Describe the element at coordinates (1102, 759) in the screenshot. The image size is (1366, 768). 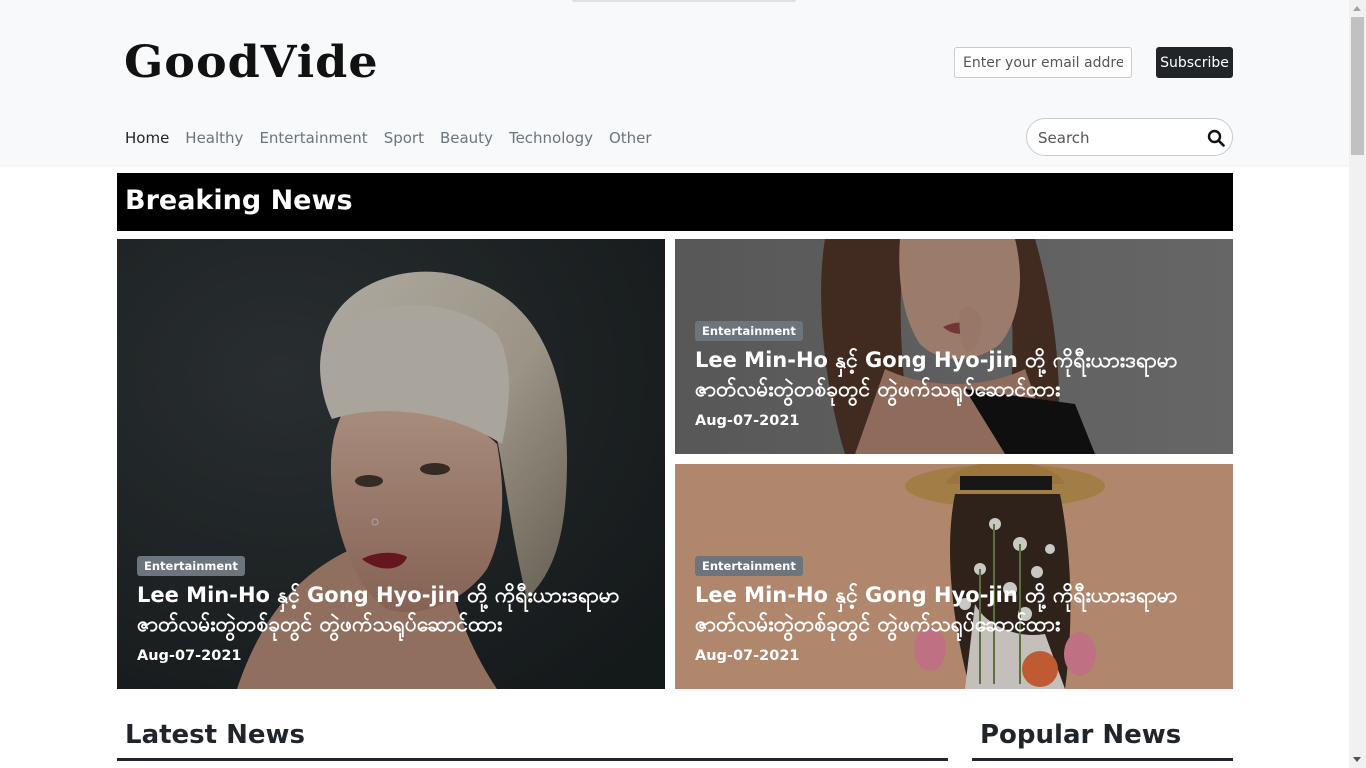
I see `popular-news-divider` at that location.